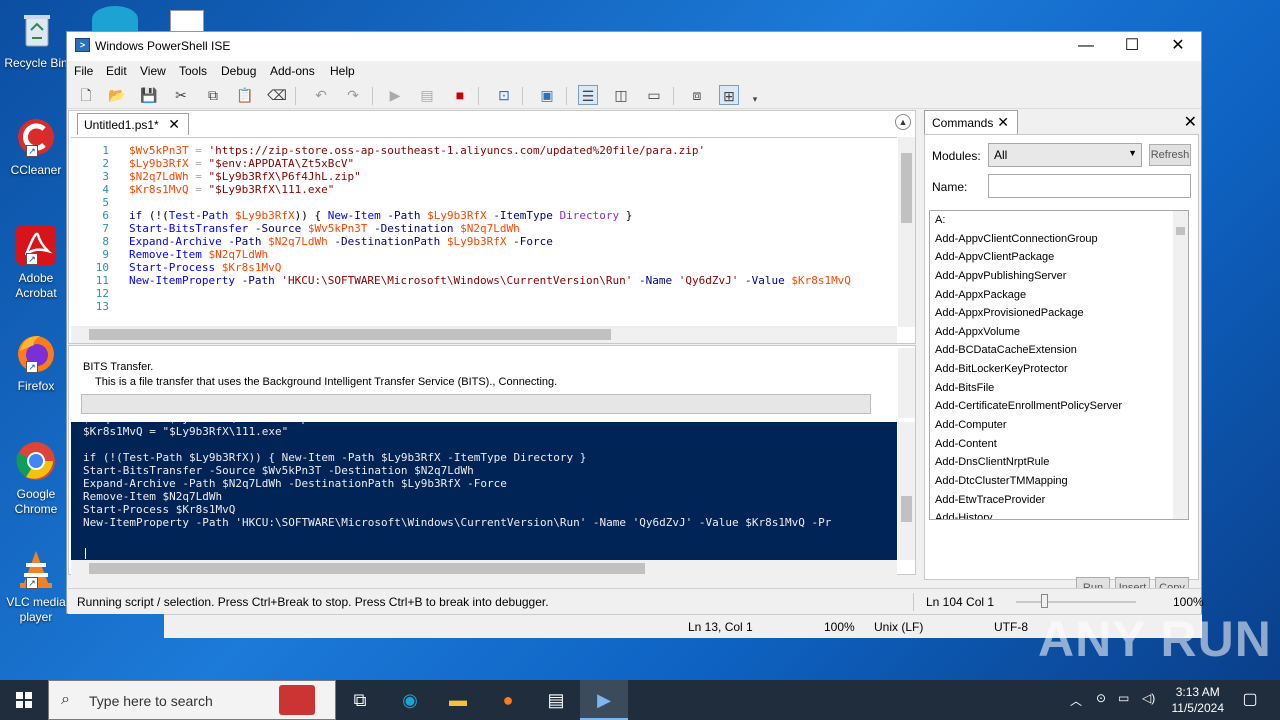  What do you see at coordinates (1076, 602) in the screenshot?
I see `zoom-slider` at bounding box center [1076, 602].